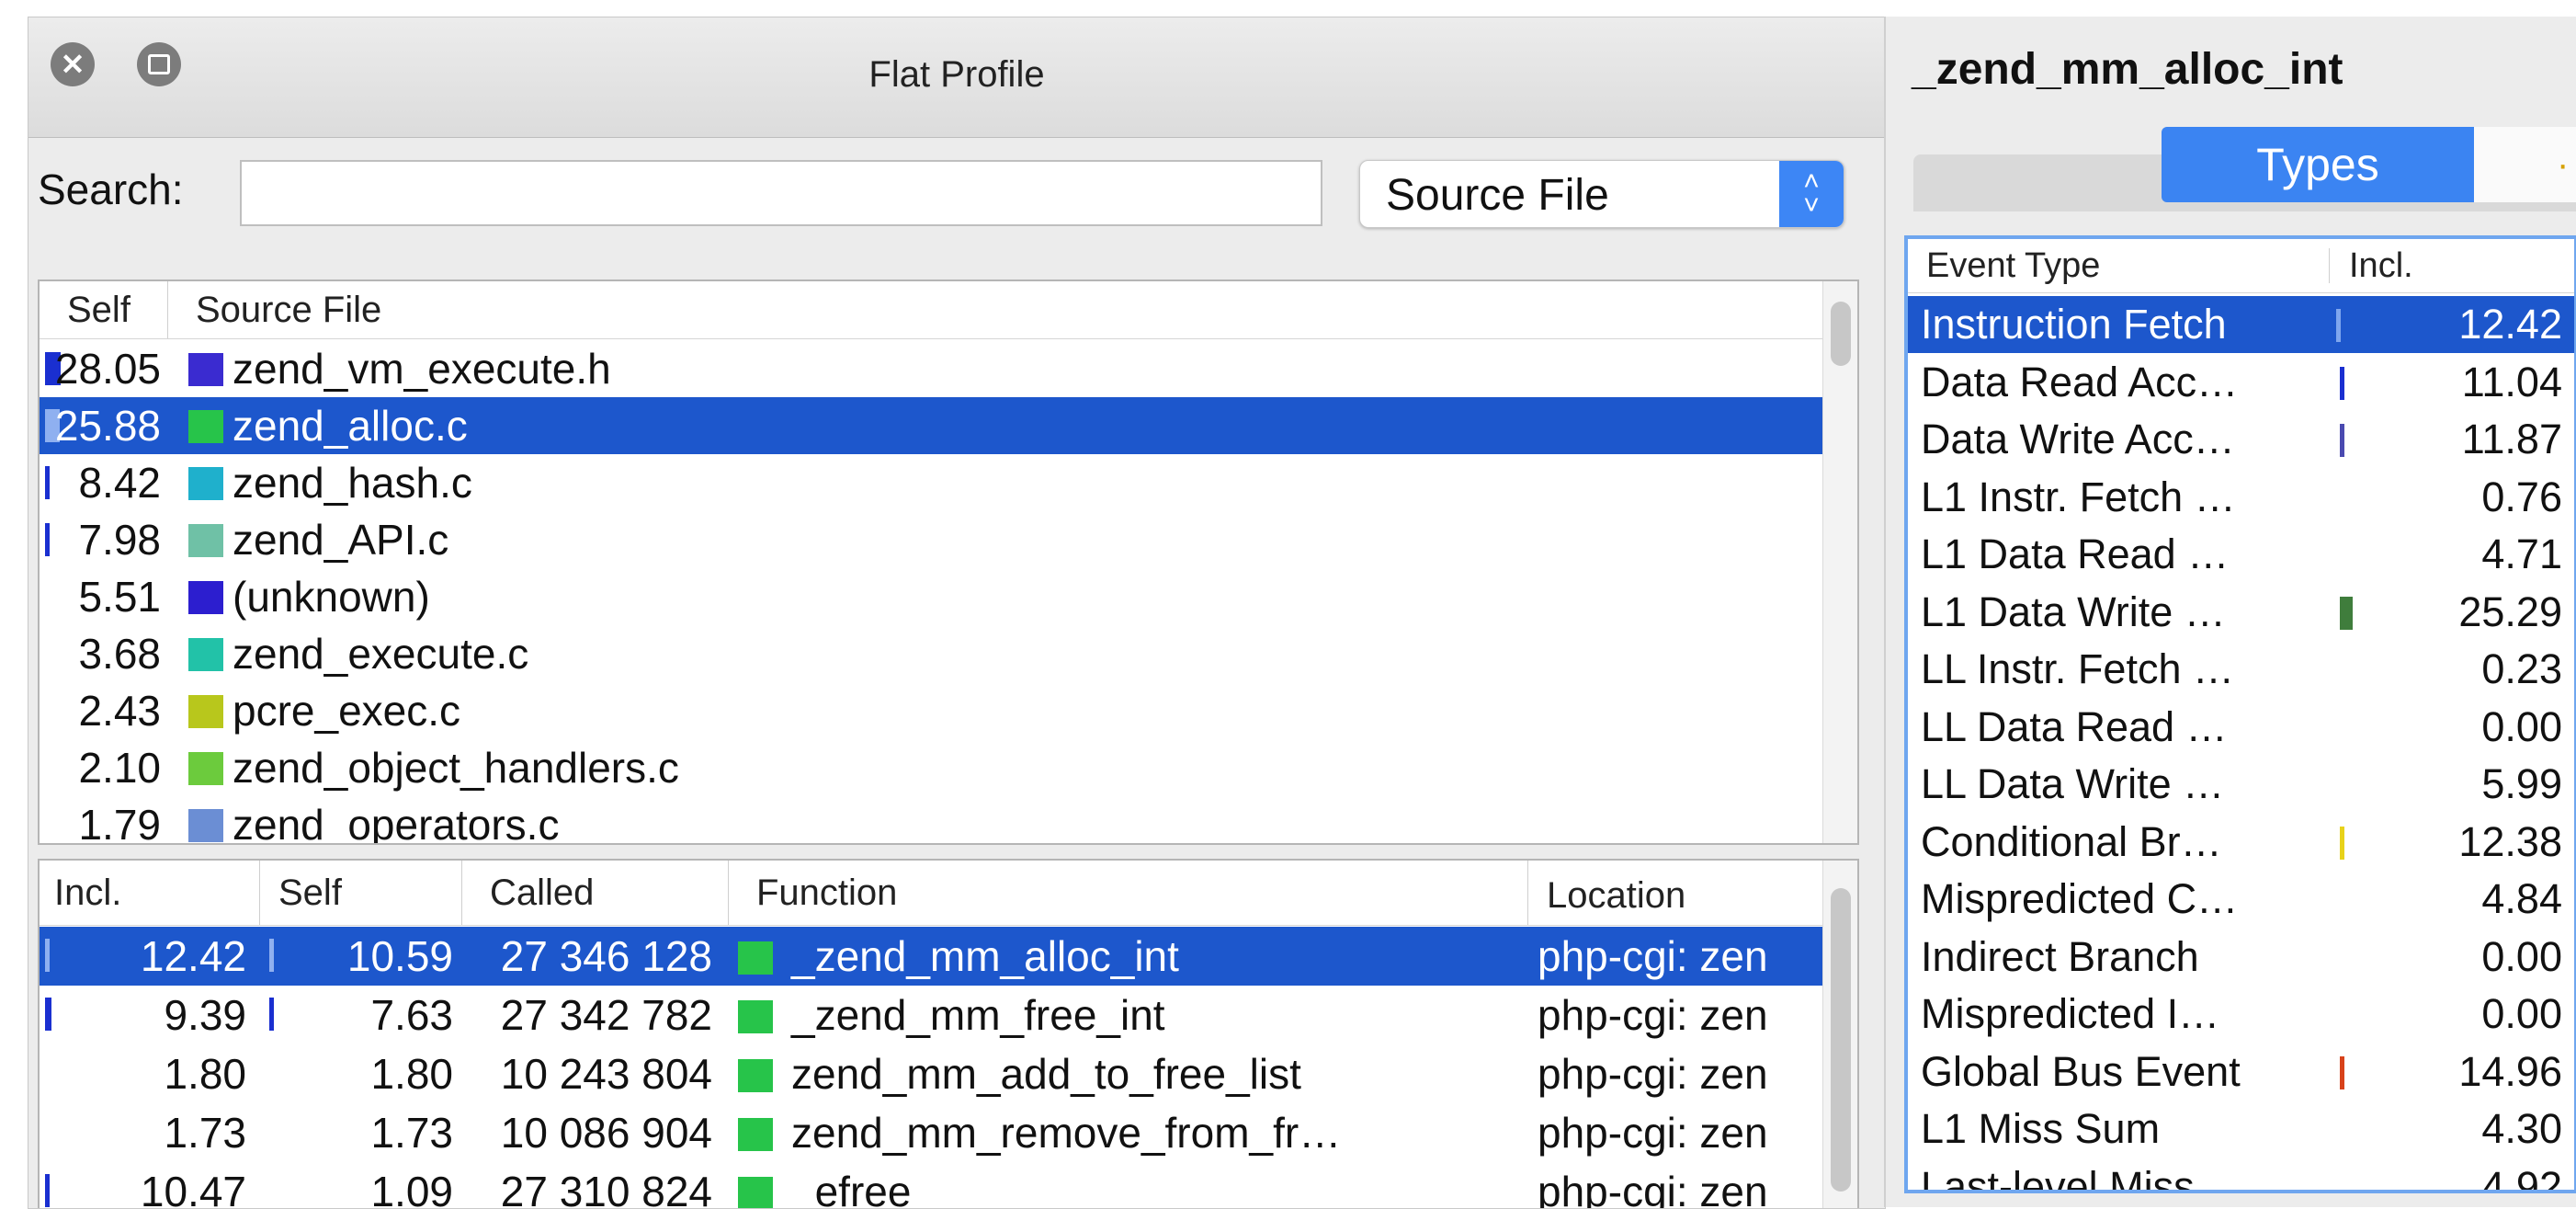  Describe the element at coordinates (2241, 497) in the screenshot. I see `event-row: L1 Instr. Fetch … 0.76` at that location.